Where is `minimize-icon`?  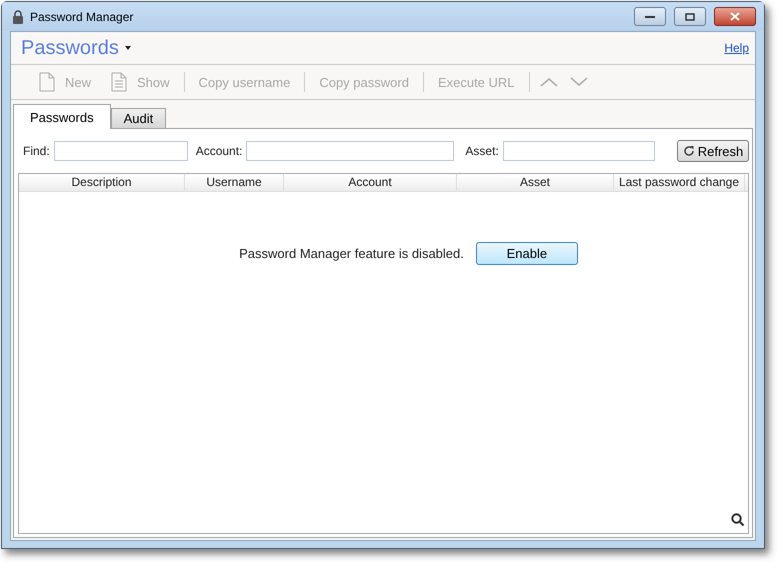 minimize-icon is located at coordinates (650, 16).